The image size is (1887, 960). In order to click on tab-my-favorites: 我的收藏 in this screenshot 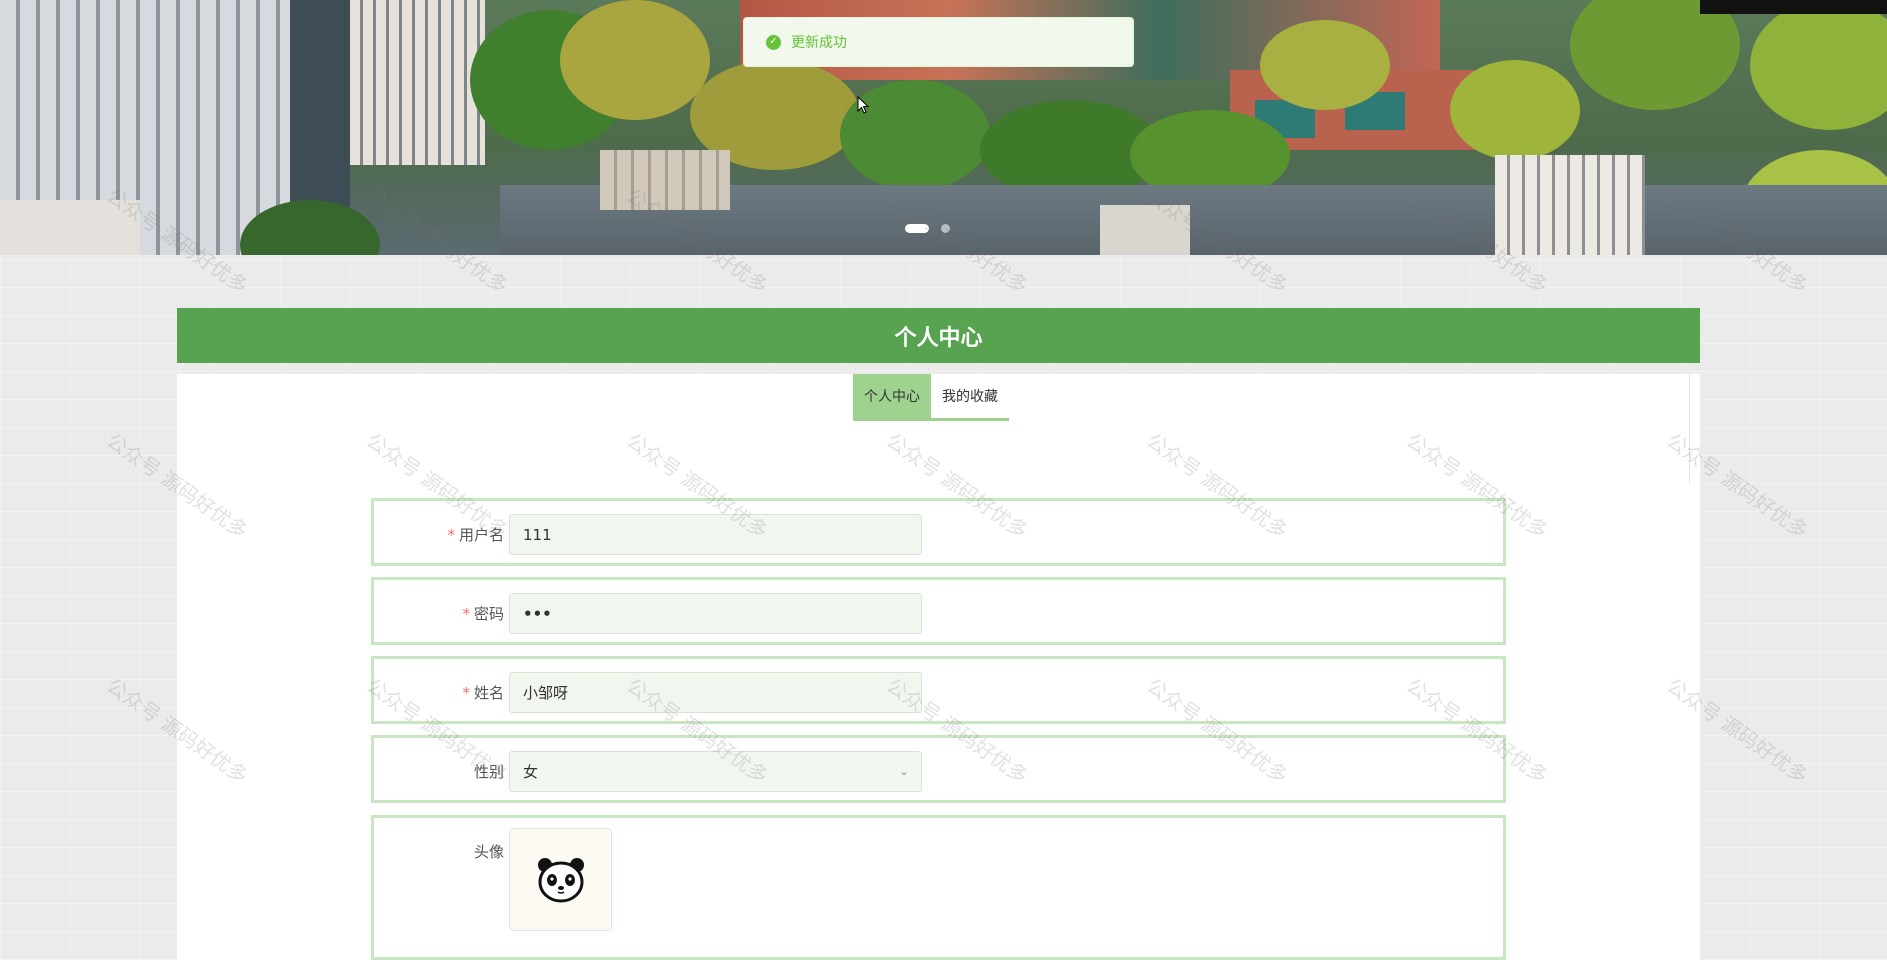, I will do `click(970, 396)`.